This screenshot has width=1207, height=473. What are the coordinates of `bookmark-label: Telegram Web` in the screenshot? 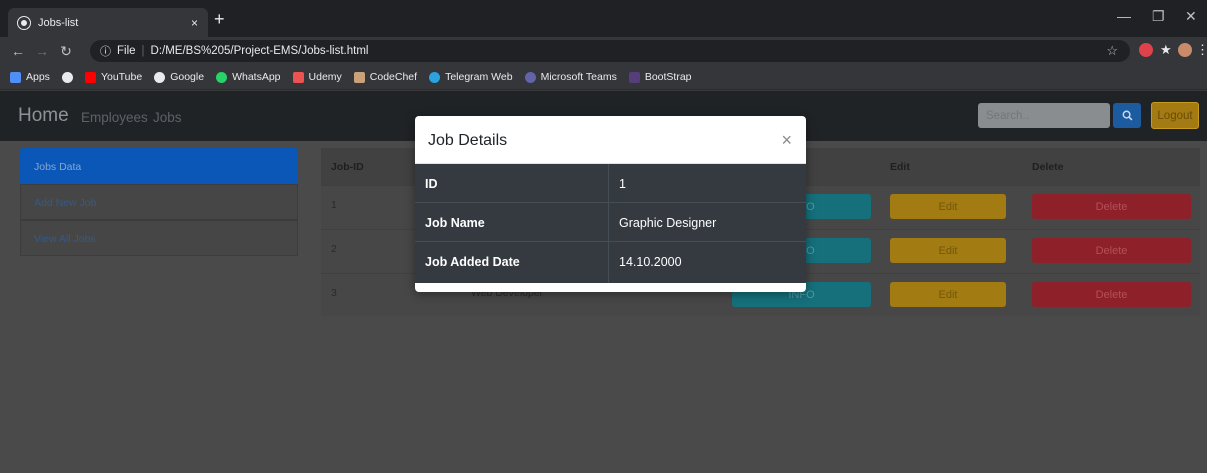 It's located at (479, 77).